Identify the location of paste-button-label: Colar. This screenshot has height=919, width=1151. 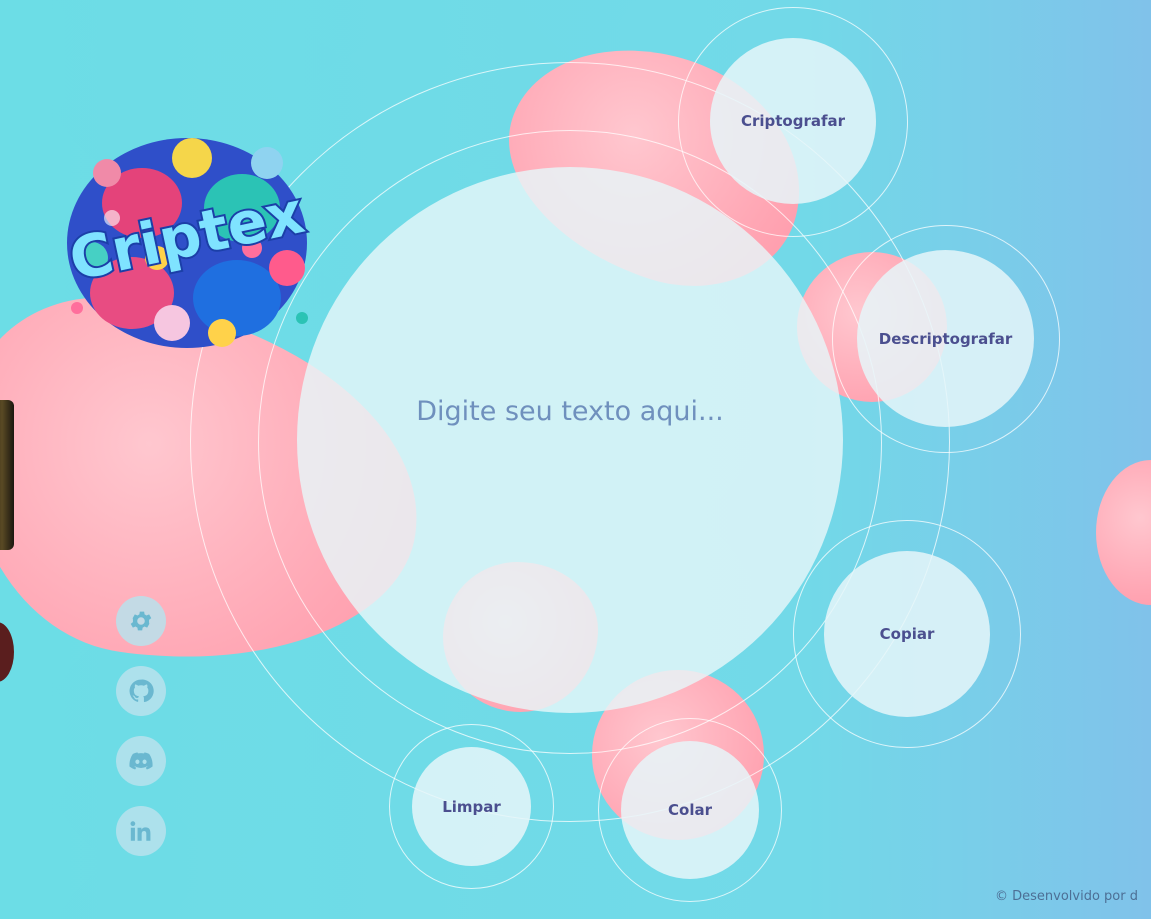
(690, 810).